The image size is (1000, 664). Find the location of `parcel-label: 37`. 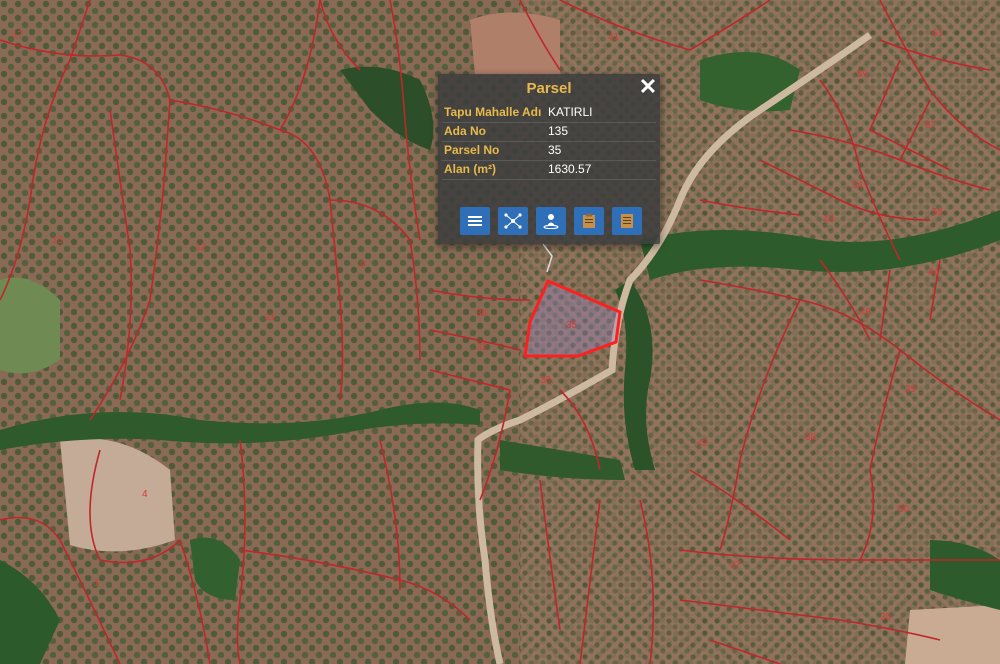

parcel-label: 37 is located at coordinates (736, 565).